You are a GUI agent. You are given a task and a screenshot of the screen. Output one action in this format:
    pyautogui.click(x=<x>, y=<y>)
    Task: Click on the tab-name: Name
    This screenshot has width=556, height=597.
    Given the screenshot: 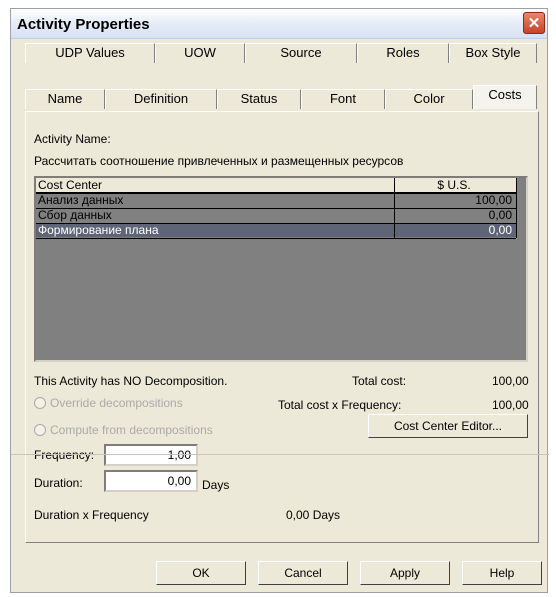 What is the action you would take?
    pyautogui.click(x=65, y=99)
    